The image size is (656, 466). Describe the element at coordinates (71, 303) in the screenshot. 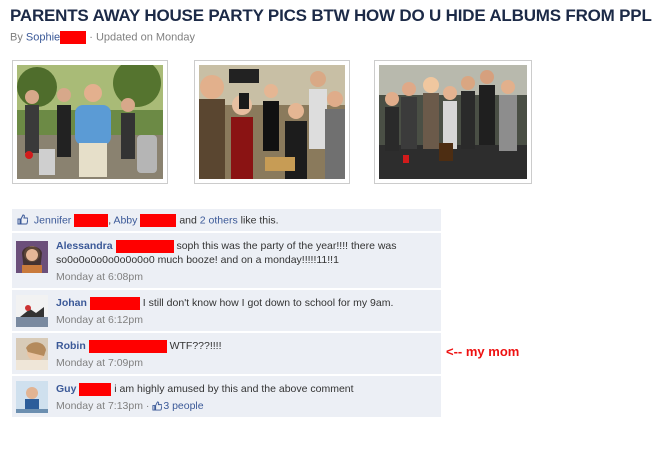

I see `comment-author-link: Johan` at that location.